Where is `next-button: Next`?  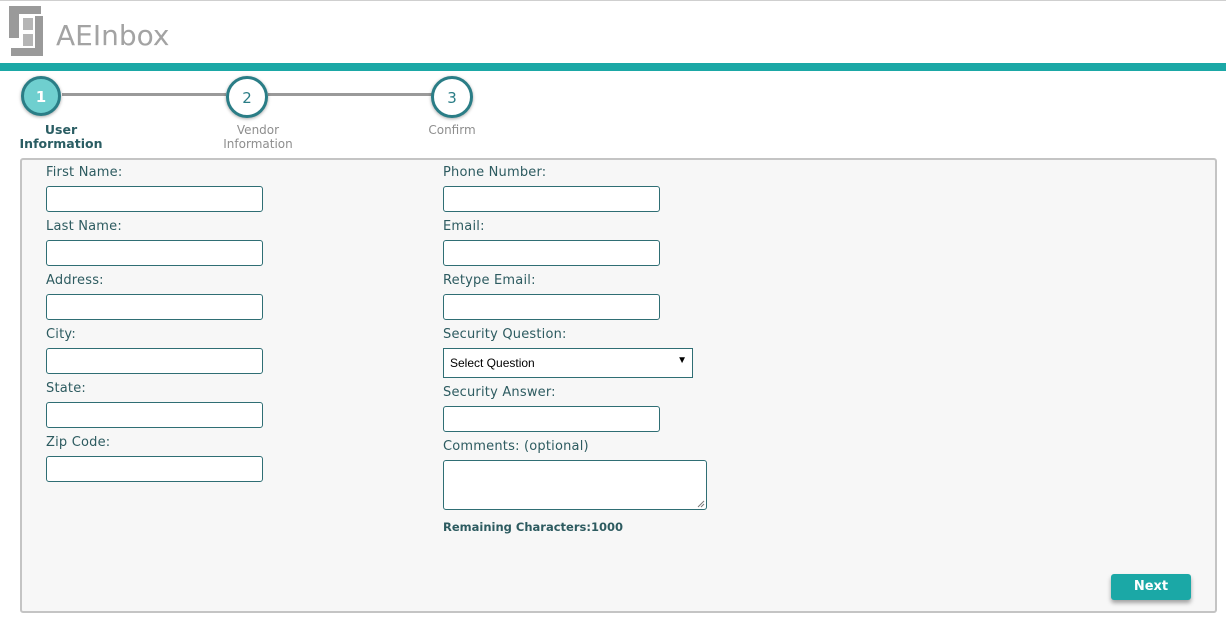 next-button: Next is located at coordinates (1151, 587).